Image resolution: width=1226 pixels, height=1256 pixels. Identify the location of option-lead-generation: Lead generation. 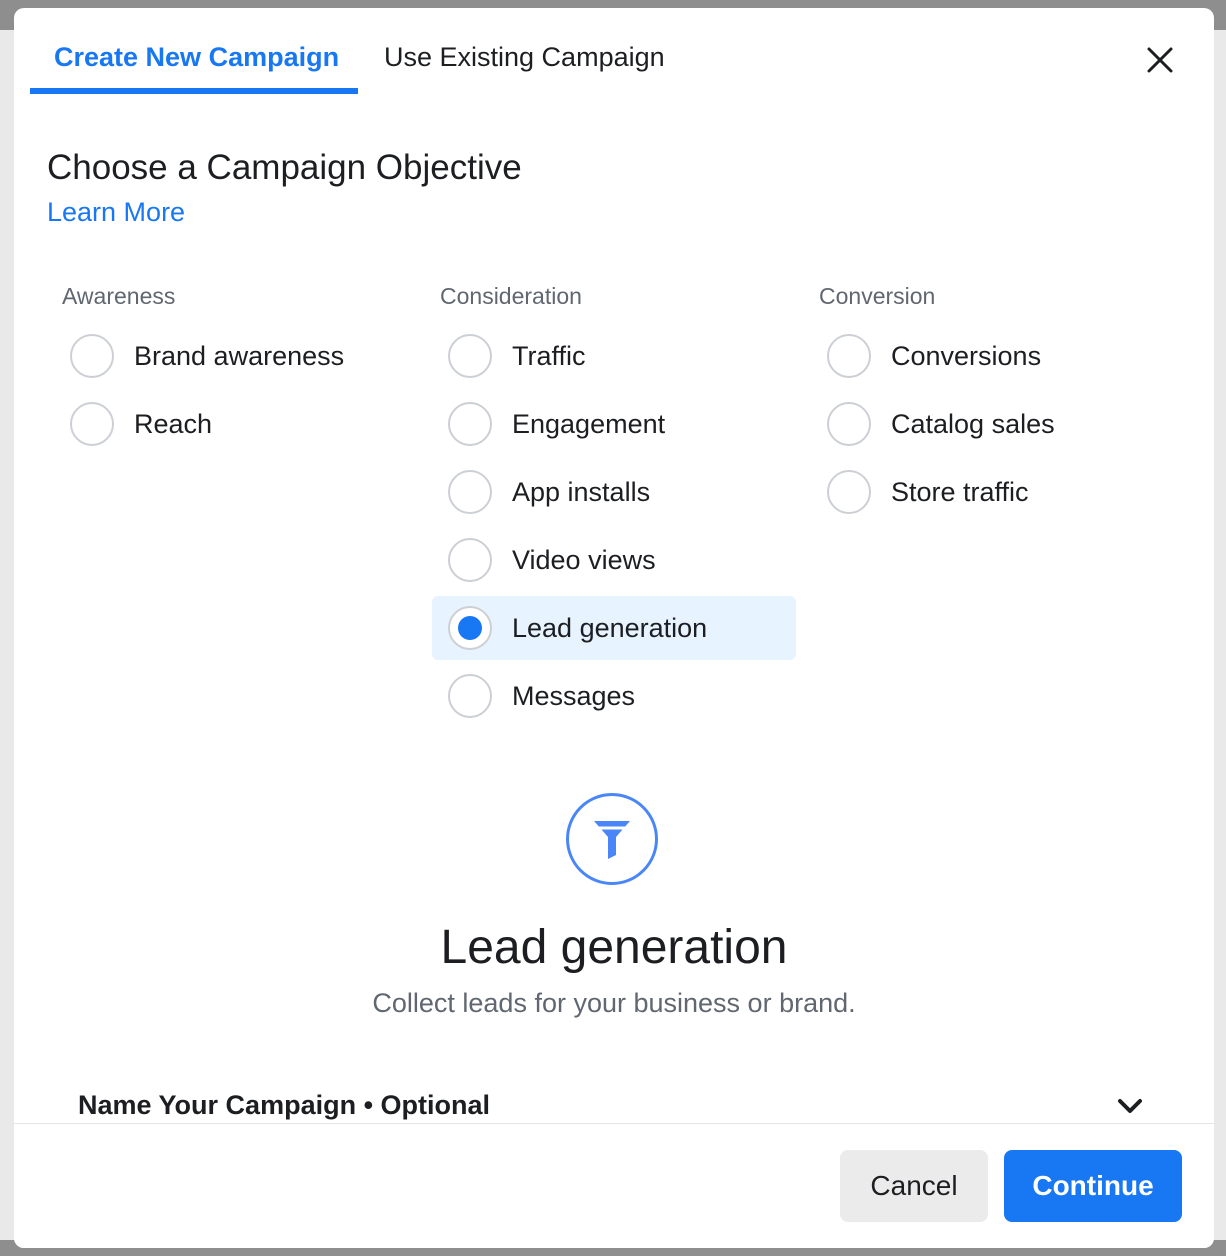
(614, 628).